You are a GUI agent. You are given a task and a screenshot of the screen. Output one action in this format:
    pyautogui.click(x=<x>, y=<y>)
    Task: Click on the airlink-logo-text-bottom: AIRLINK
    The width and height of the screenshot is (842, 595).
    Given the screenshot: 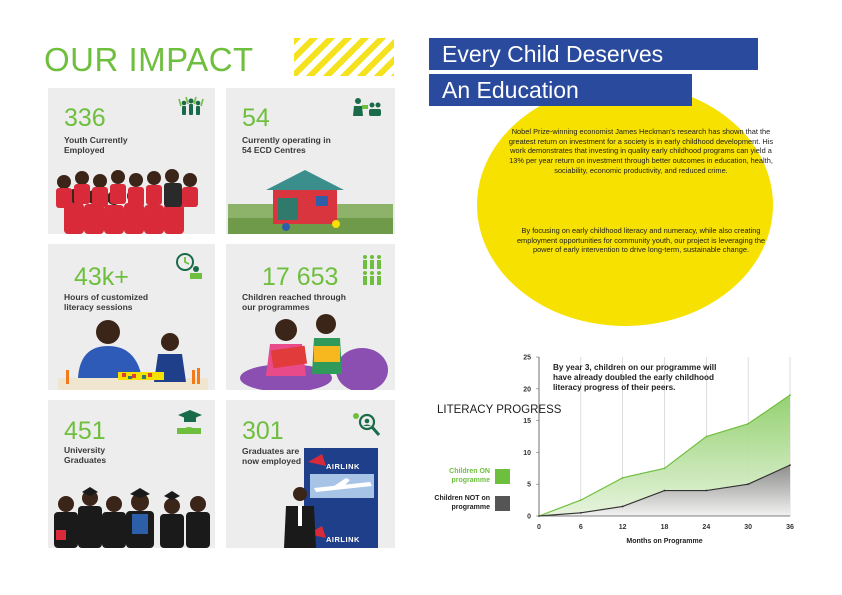 What is the action you would take?
    pyautogui.click(x=343, y=539)
    